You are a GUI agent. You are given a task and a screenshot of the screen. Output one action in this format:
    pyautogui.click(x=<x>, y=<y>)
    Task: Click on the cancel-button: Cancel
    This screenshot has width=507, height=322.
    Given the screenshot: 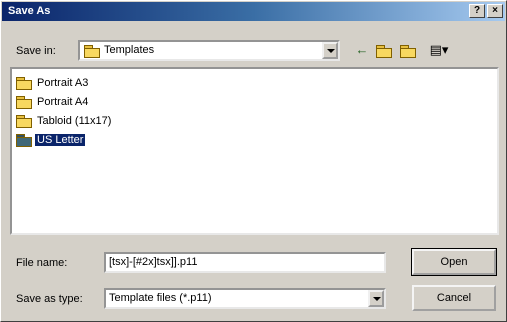 What is the action you would take?
    pyautogui.click(x=454, y=298)
    